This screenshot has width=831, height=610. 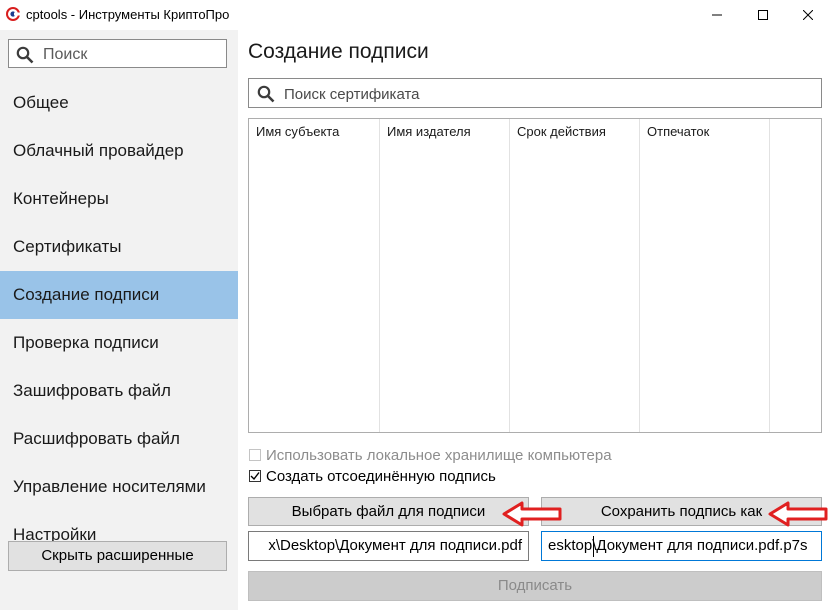 I want to click on sign-button: Подписать, so click(x=535, y=586).